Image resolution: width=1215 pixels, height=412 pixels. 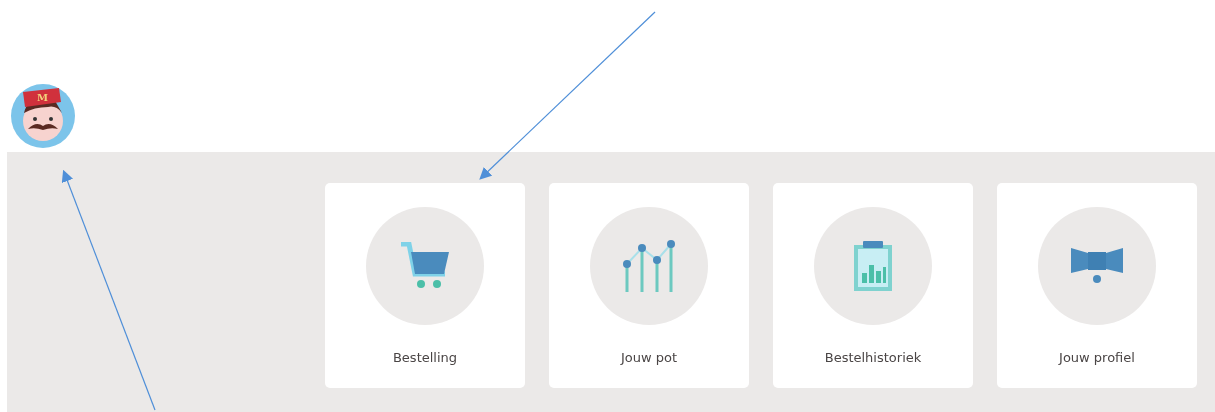 What do you see at coordinates (1097, 285) in the screenshot?
I see `menu-tile: Jouw profiel` at bounding box center [1097, 285].